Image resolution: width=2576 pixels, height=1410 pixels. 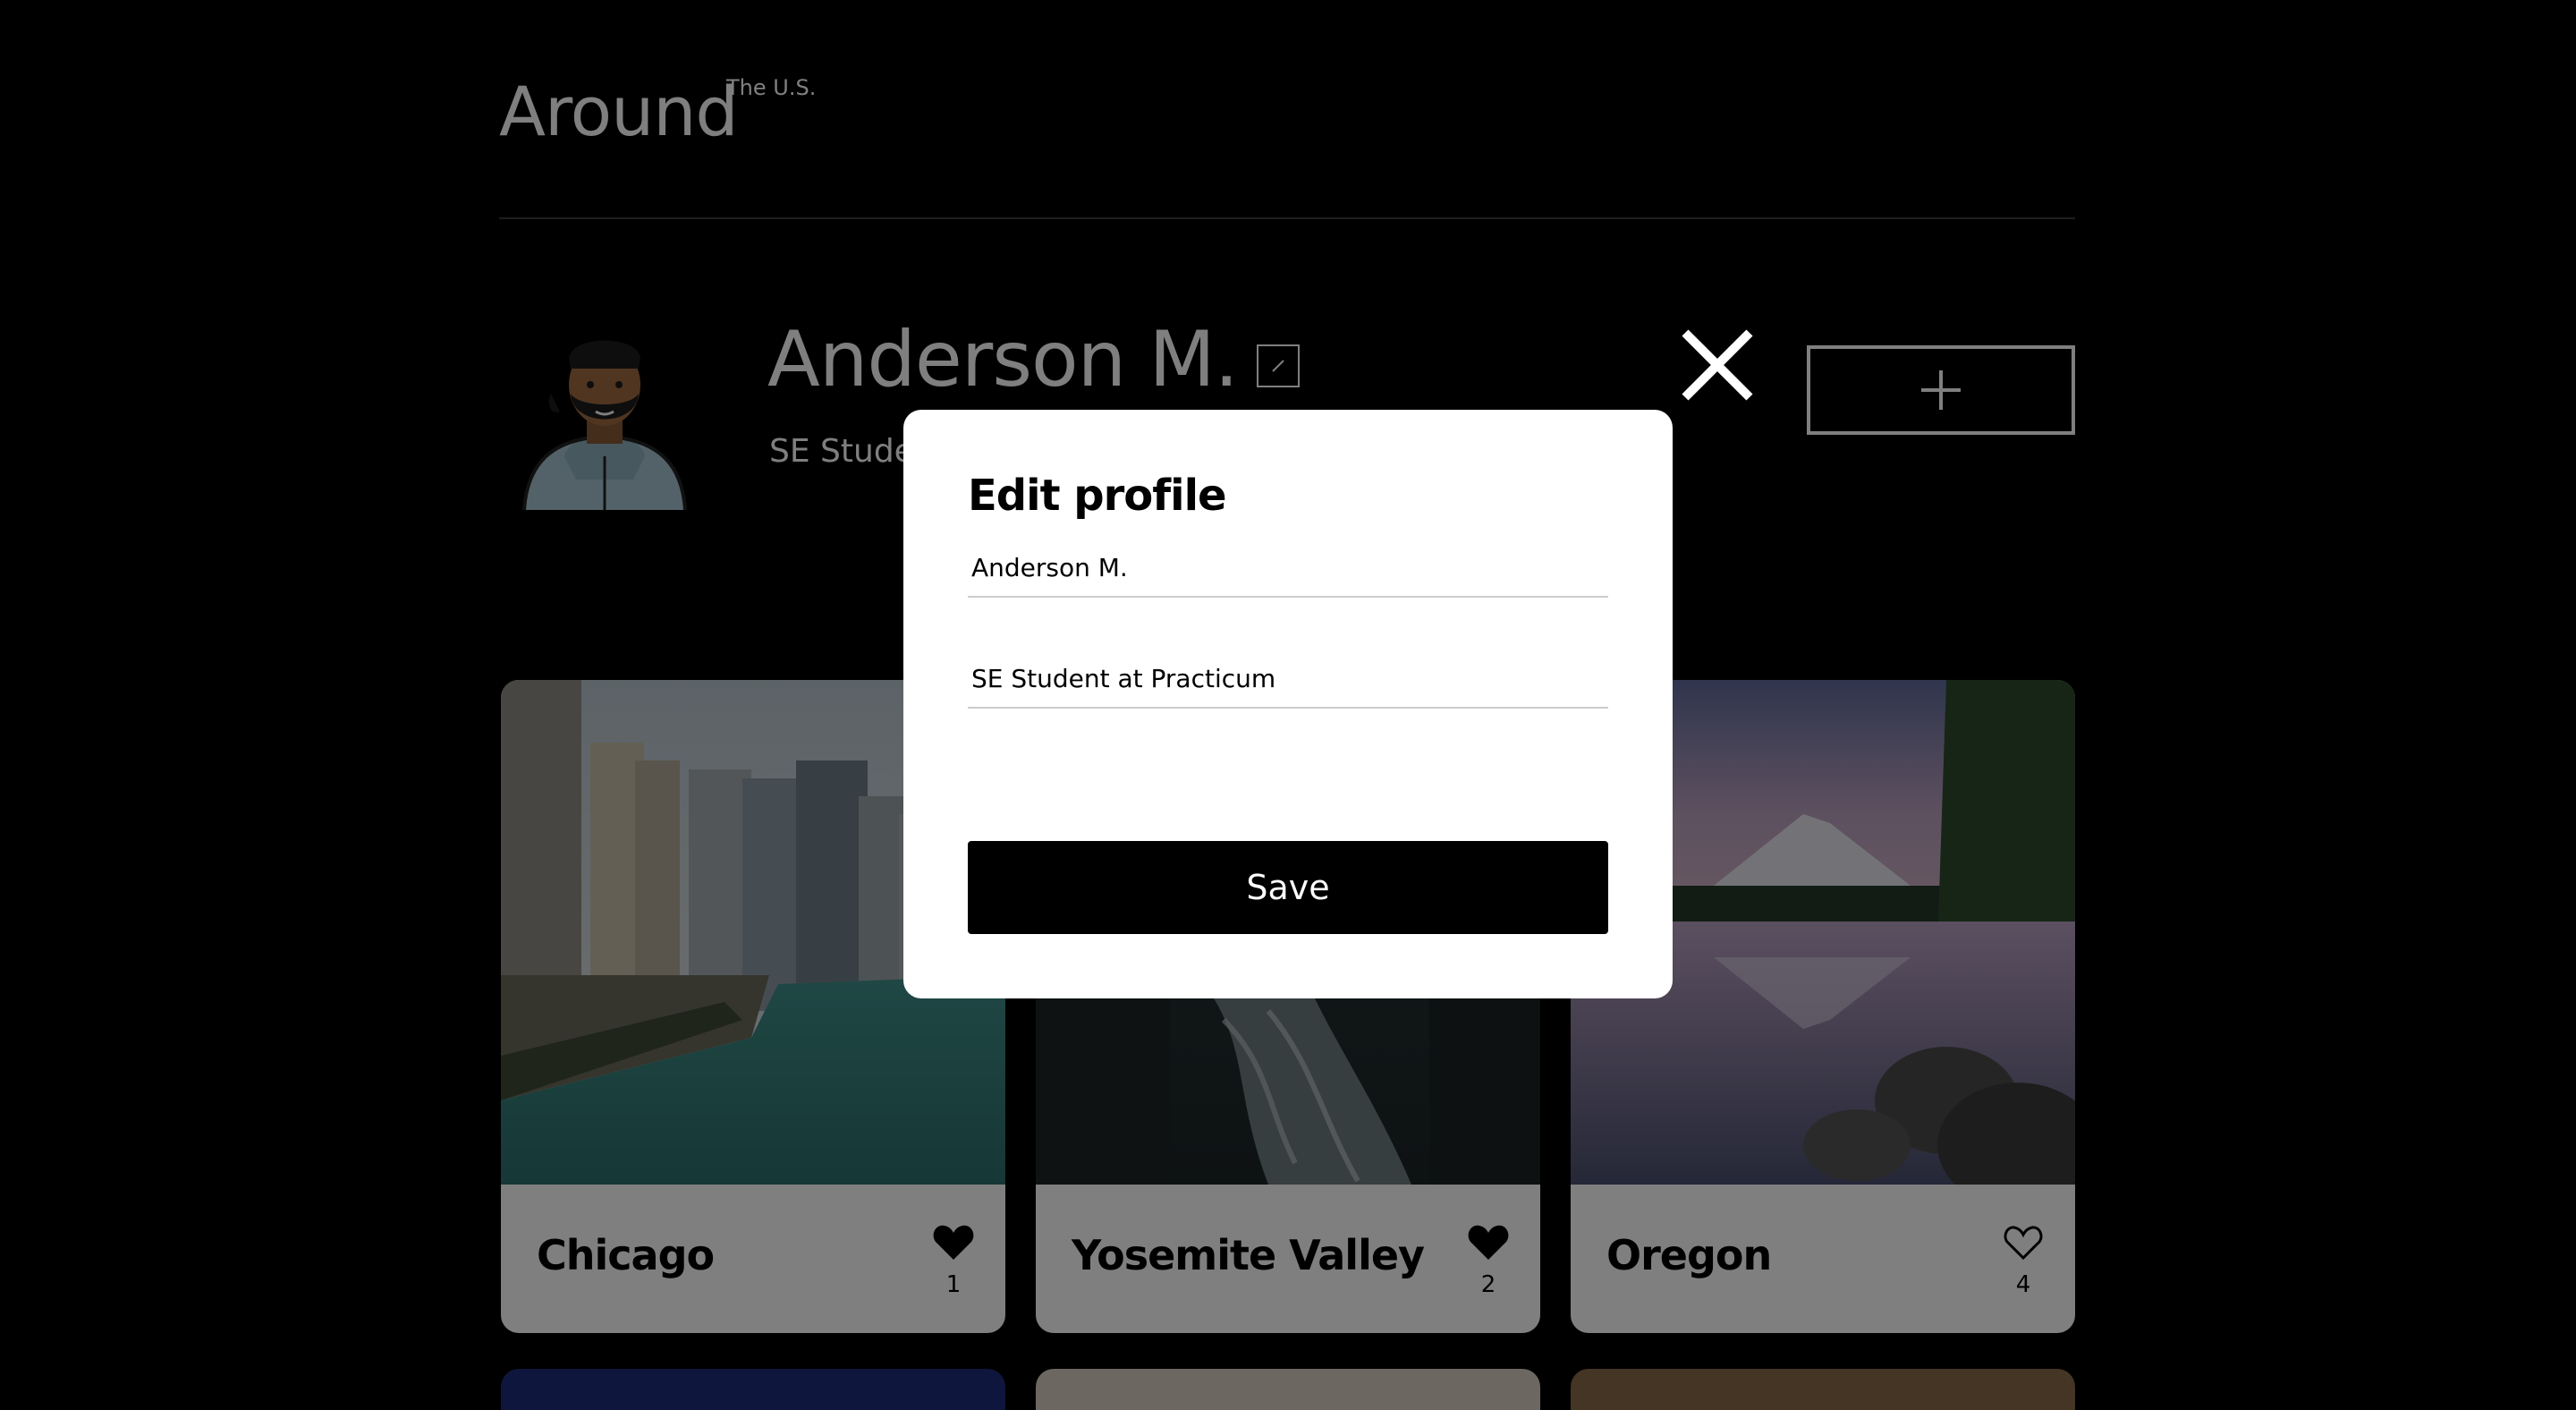 I want to click on about-input, so click(x=1288, y=680).